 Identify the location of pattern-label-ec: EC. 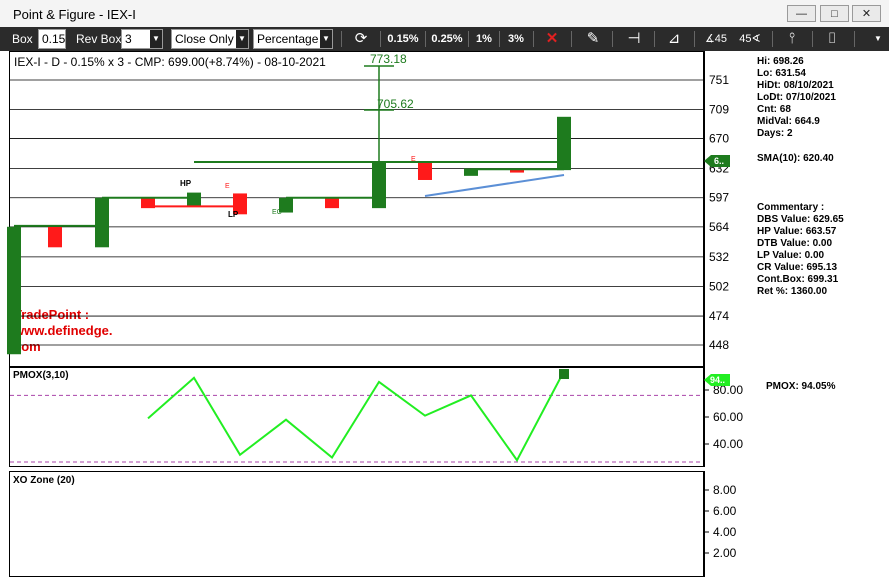
(277, 212).